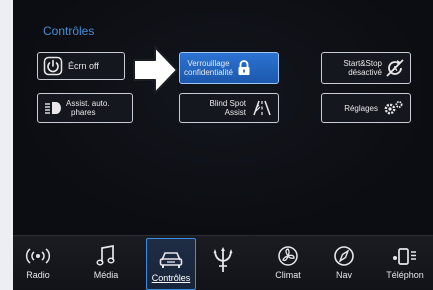 The width and height of the screenshot is (433, 290). Describe the element at coordinates (38, 256) in the screenshot. I see `radio-waves-icon` at that location.